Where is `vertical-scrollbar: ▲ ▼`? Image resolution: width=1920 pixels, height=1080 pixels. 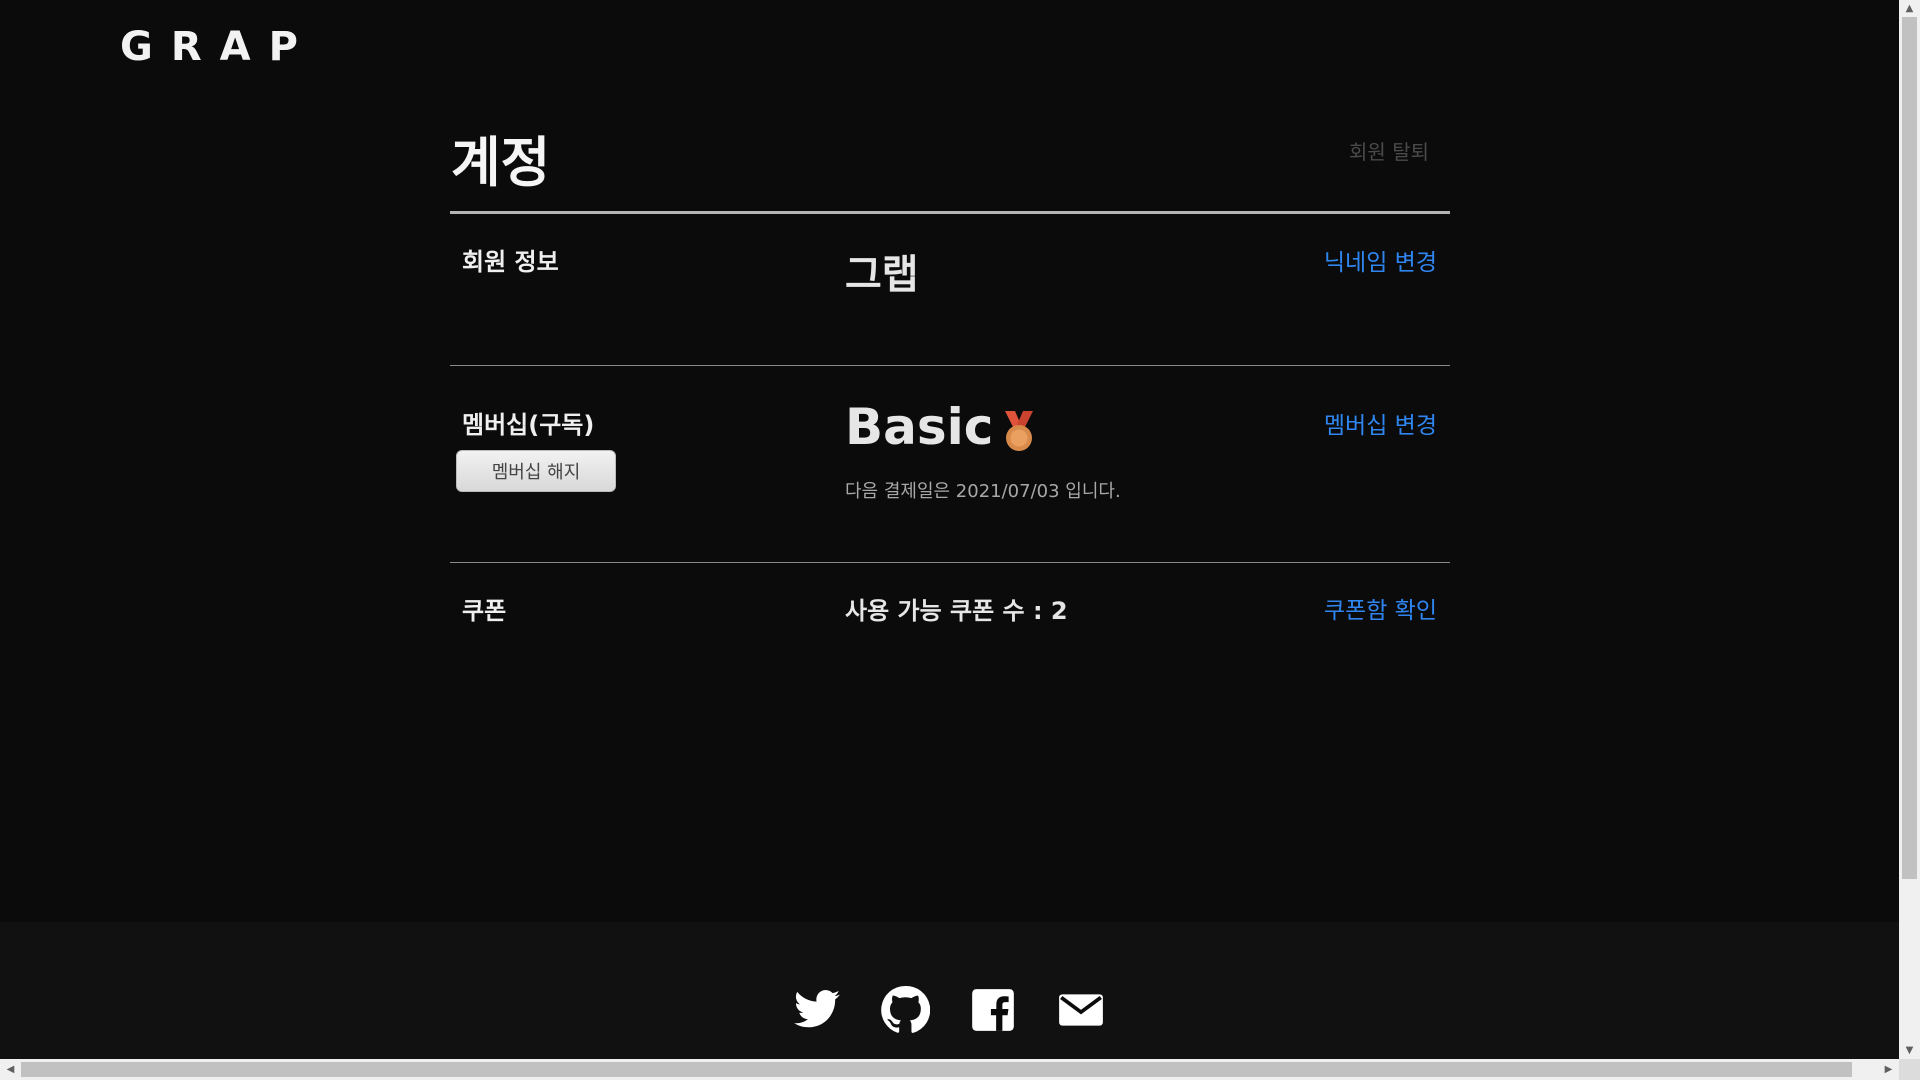
vertical-scrollbar: ▲ ▼ is located at coordinates (1909, 529).